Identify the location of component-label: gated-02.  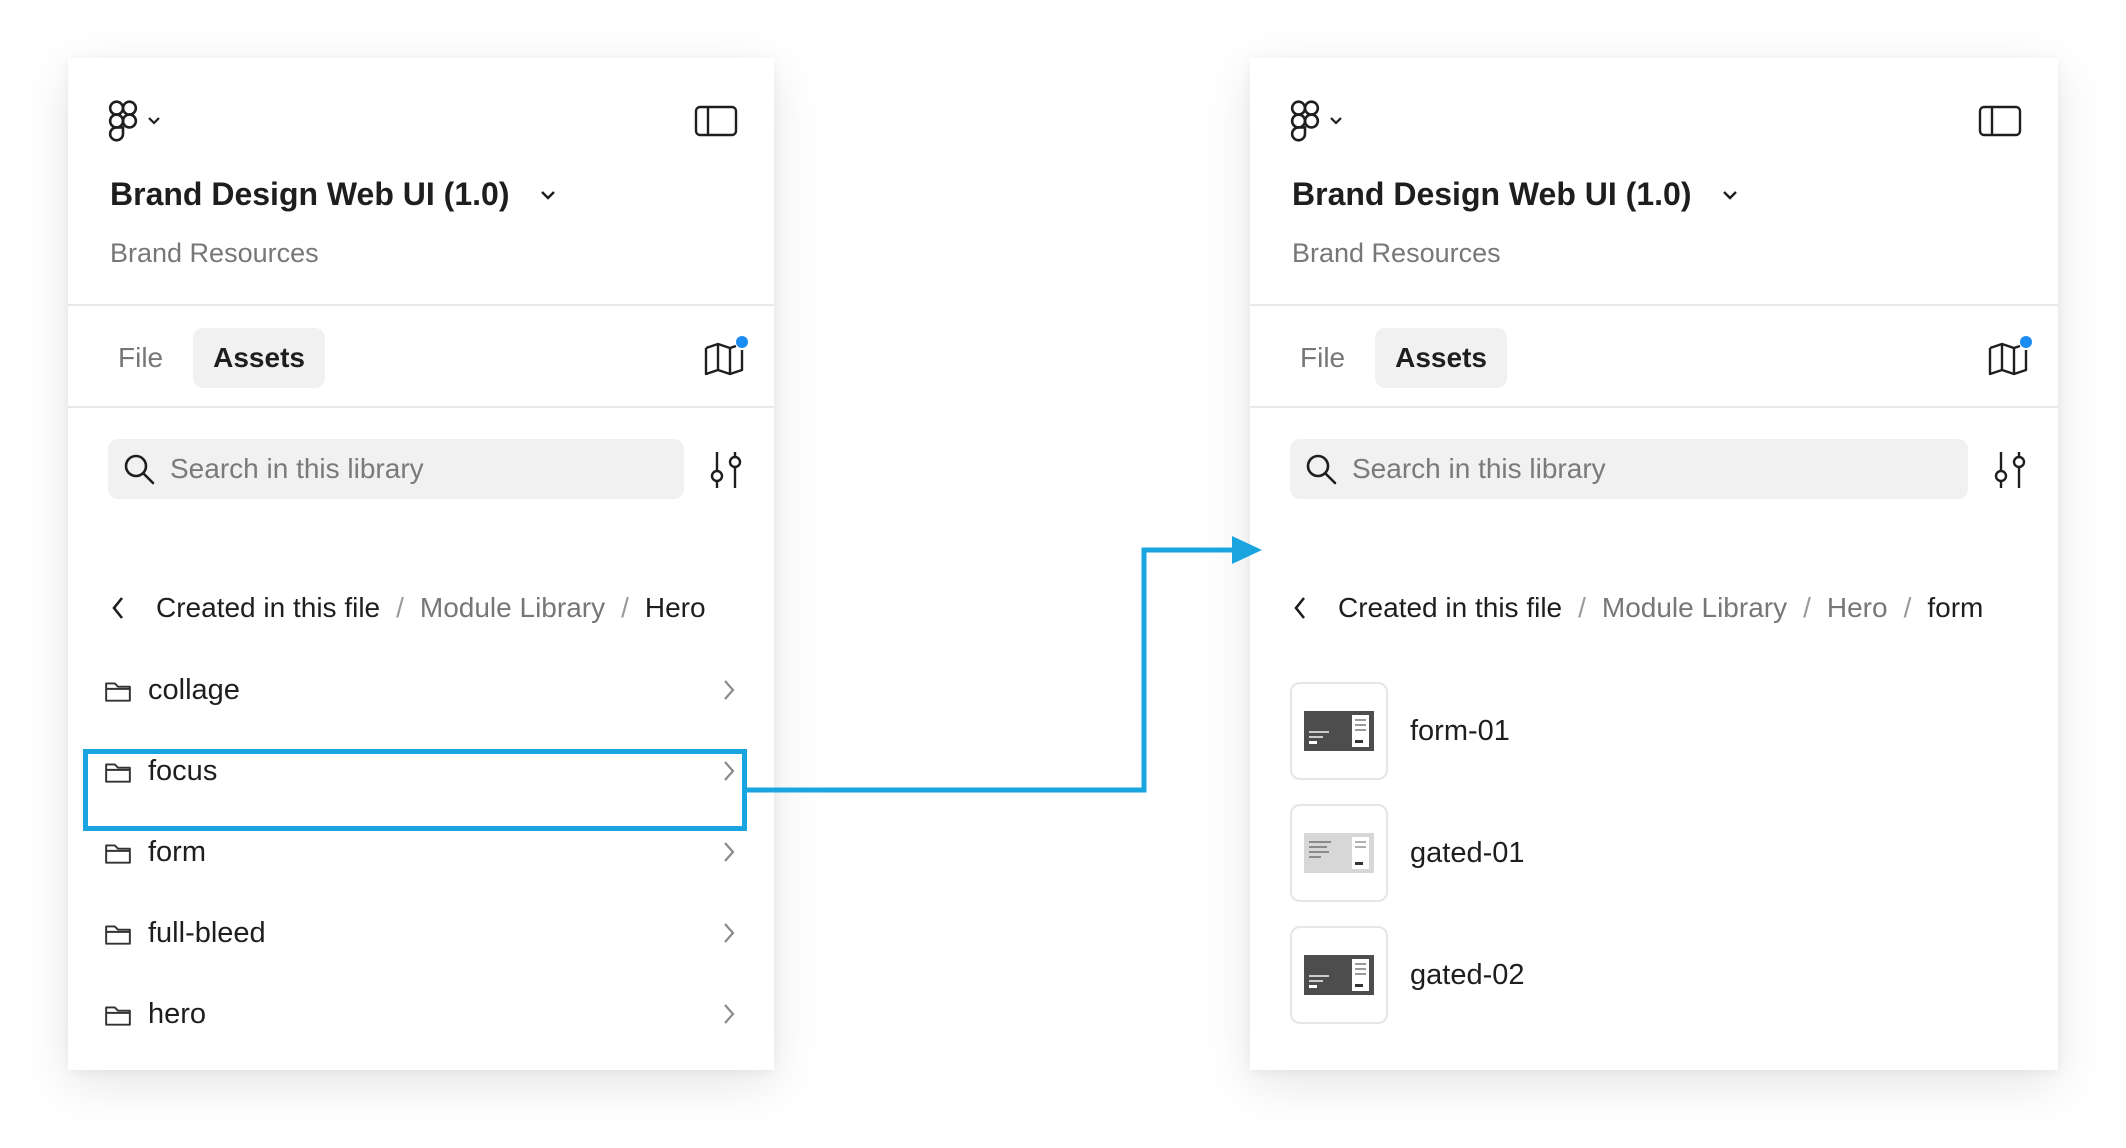
(1467, 974).